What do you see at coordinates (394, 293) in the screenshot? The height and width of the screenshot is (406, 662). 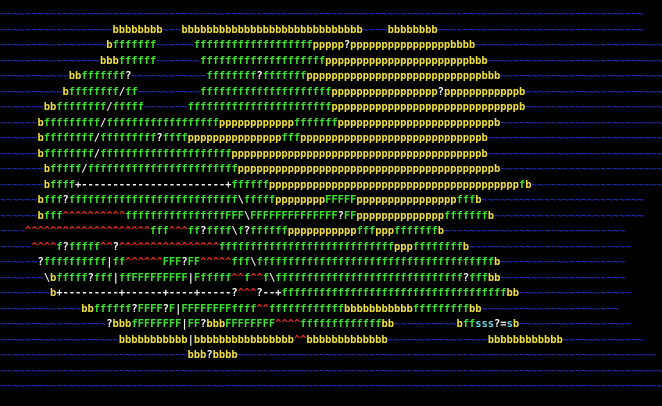 I see `forest-run: ffffffffffffffffffffffffffffffffffff` at bounding box center [394, 293].